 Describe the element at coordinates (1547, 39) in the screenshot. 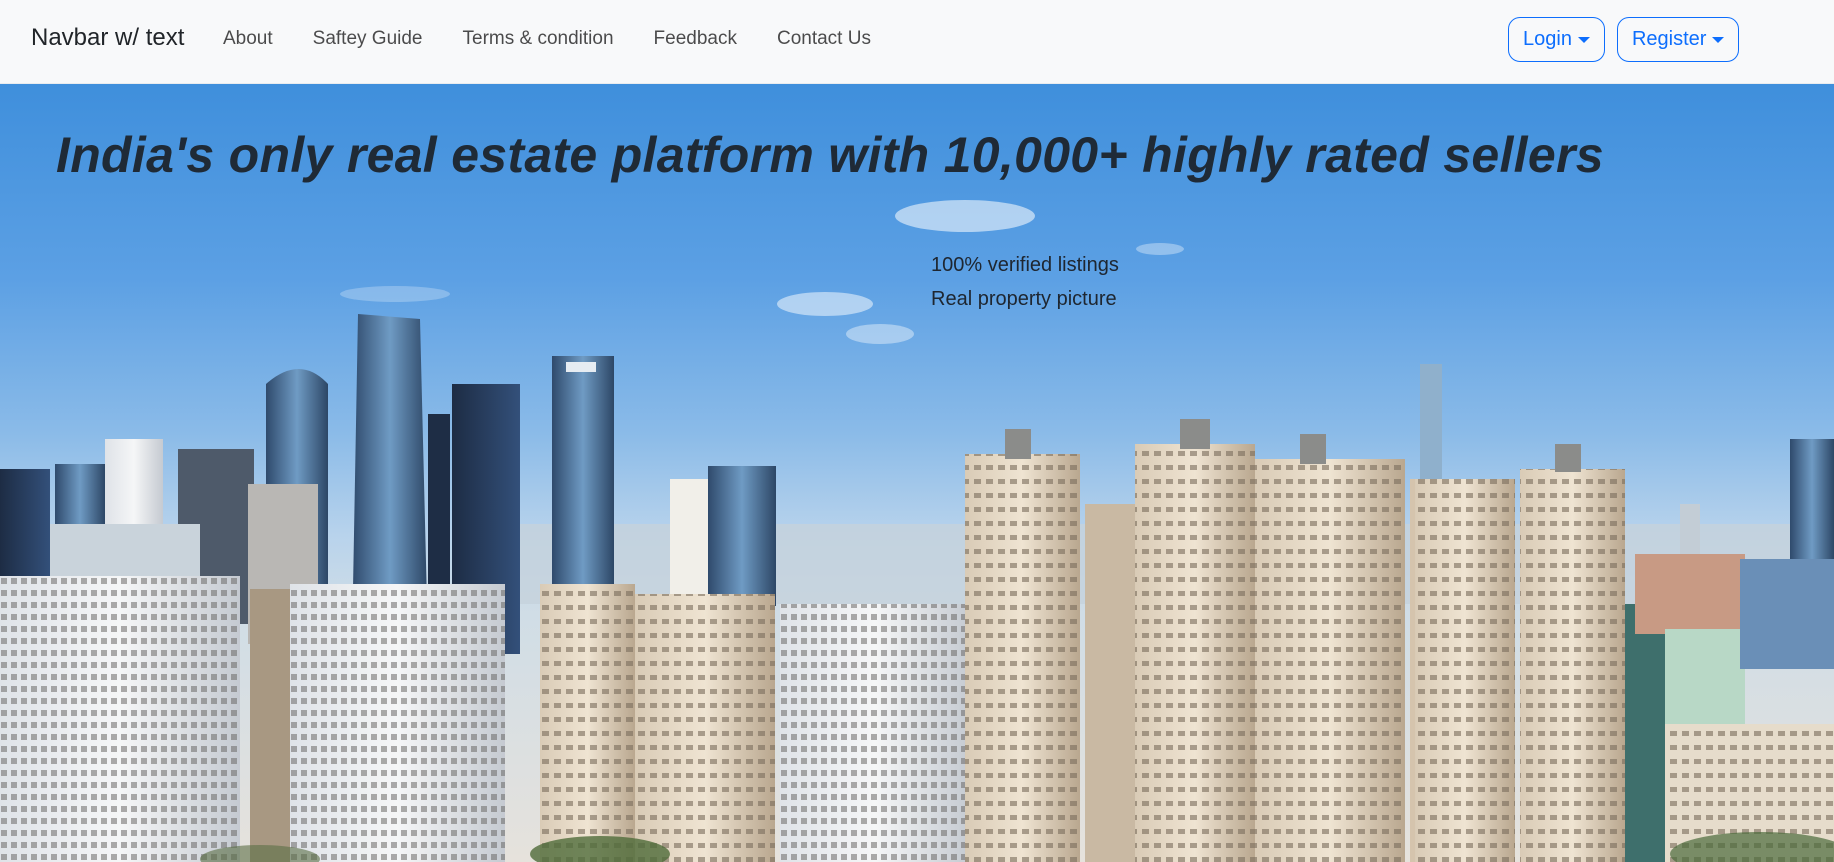

I see `login-label: Login` at that location.